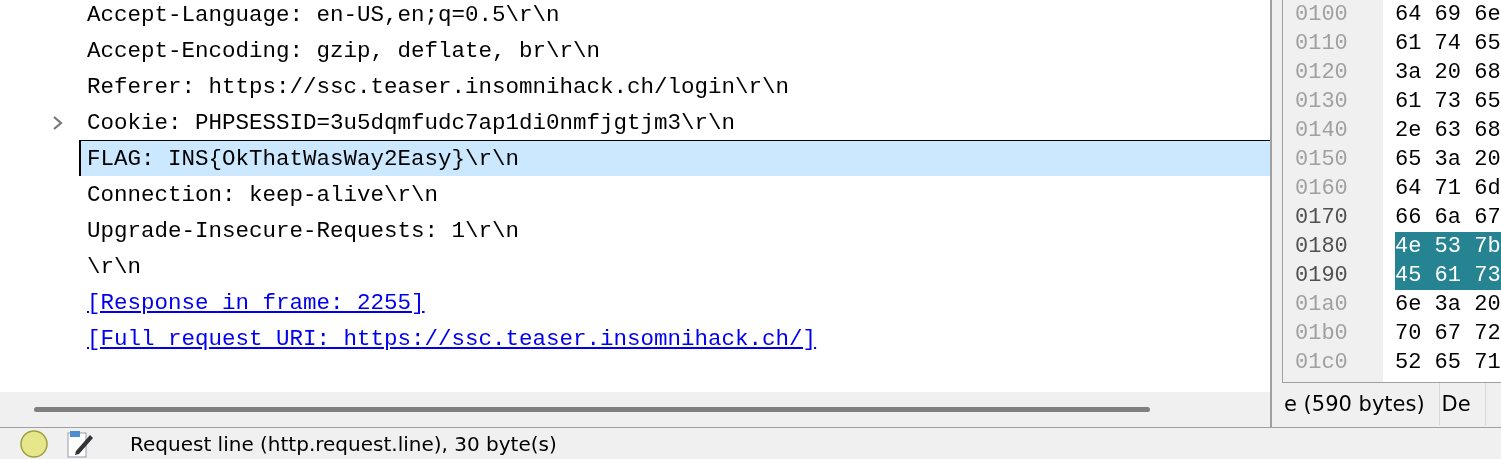 This screenshot has height=459, width=1501. Describe the element at coordinates (1321, 72) in the screenshot. I see `byte-offset: 0120` at that location.